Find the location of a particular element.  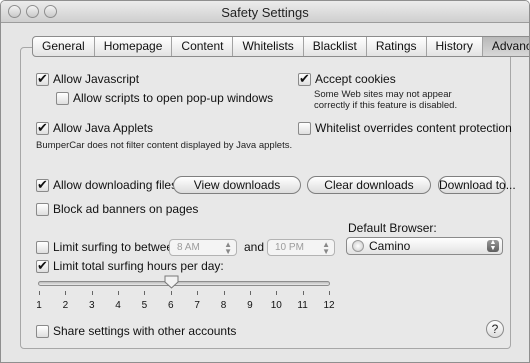

window-title: Safety Settings is located at coordinates (265, 12).